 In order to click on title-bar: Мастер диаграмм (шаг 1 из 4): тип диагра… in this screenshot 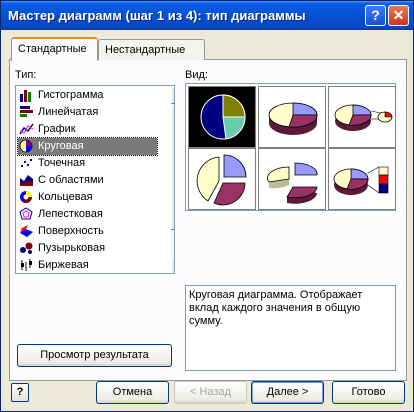, I will do `click(207, 15)`.